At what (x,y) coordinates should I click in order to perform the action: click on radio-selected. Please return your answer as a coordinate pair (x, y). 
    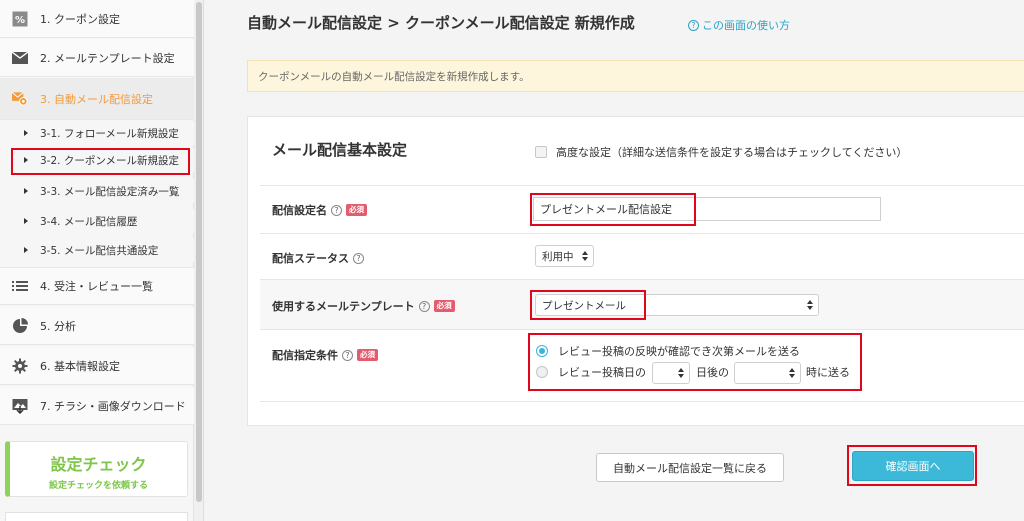
    Looking at the image, I should click on (542, 351).